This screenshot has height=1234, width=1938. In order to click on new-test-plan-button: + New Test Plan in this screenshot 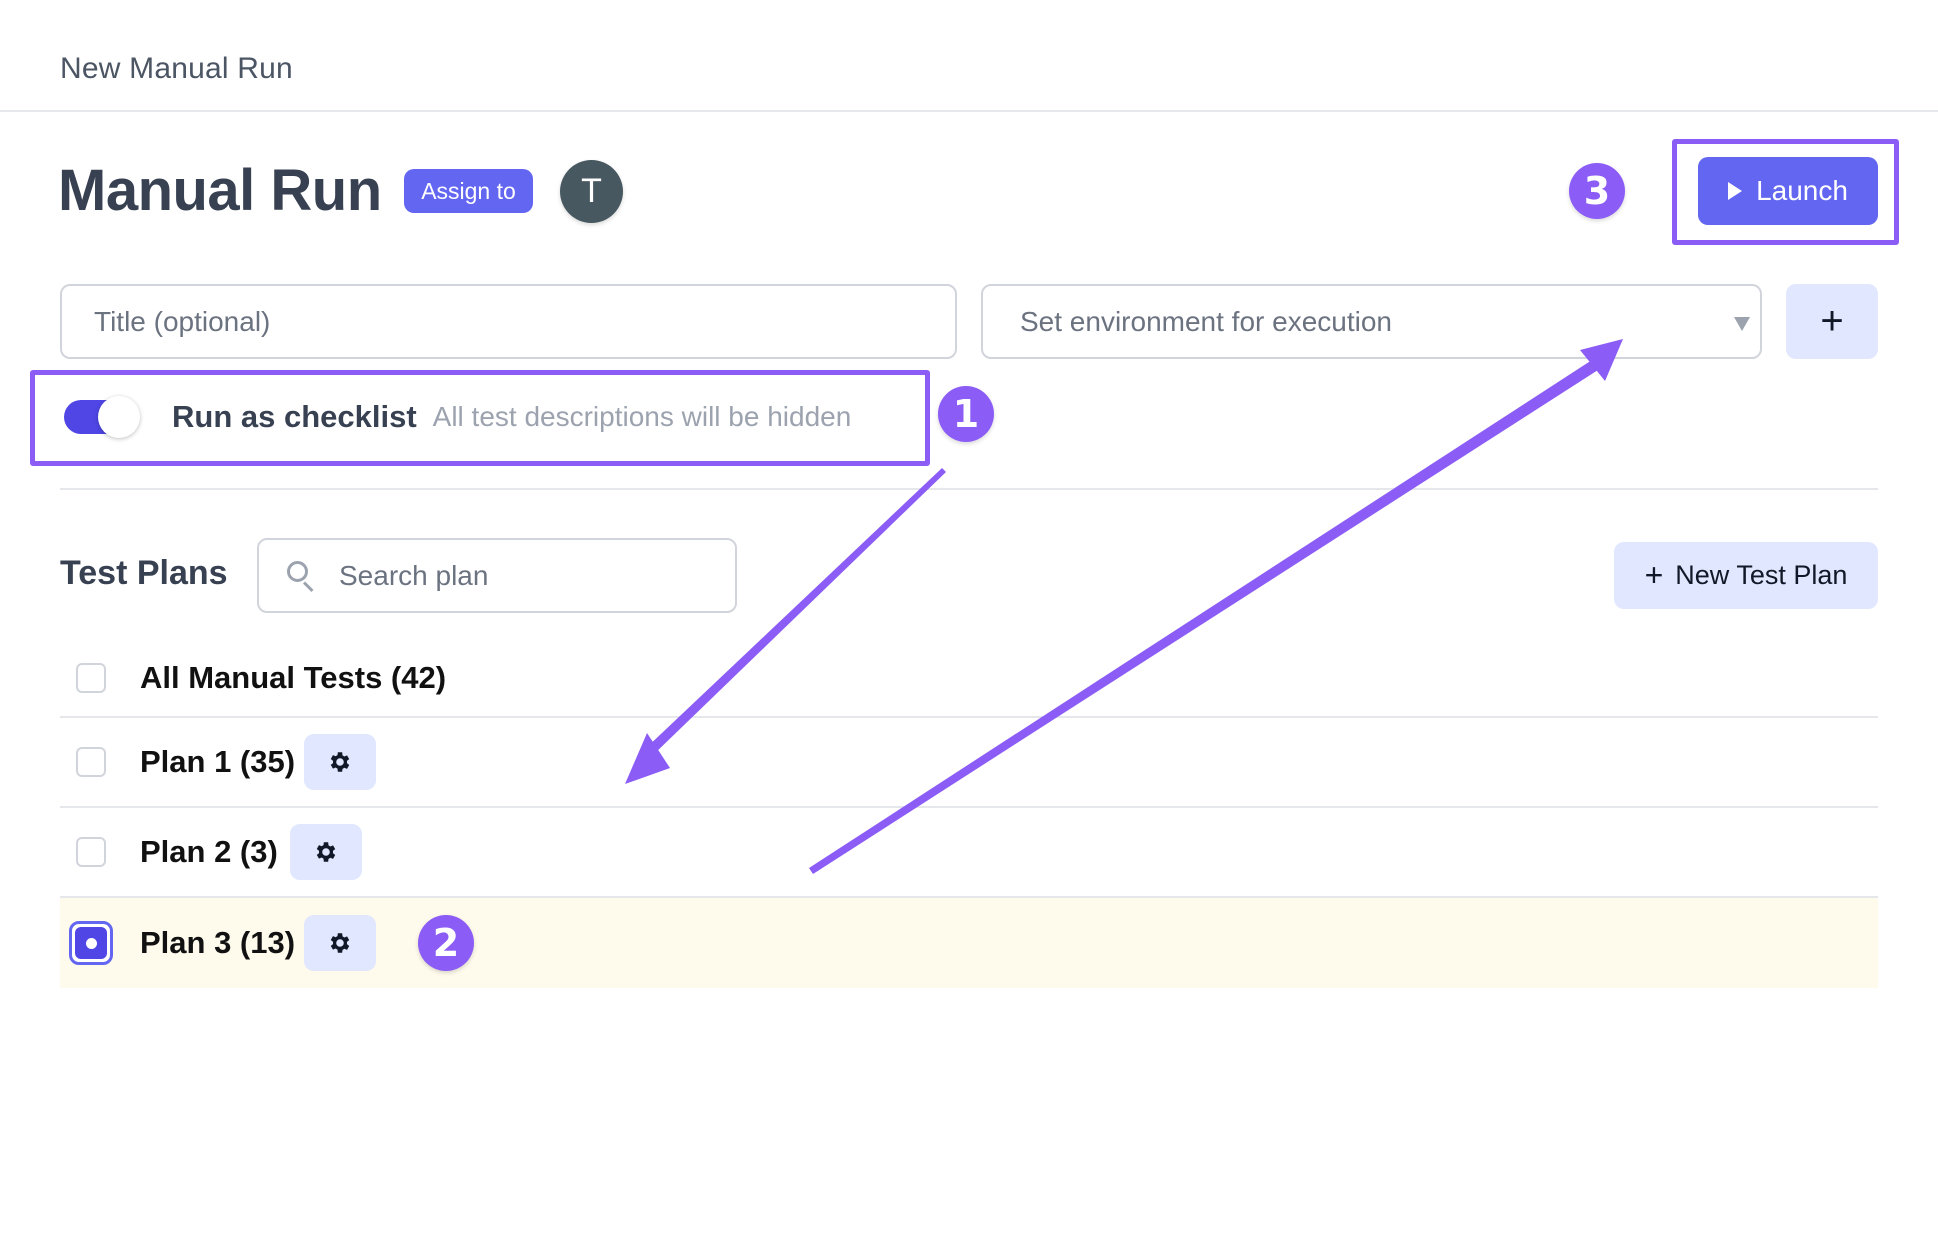, I will do `click(1746, 575)`.